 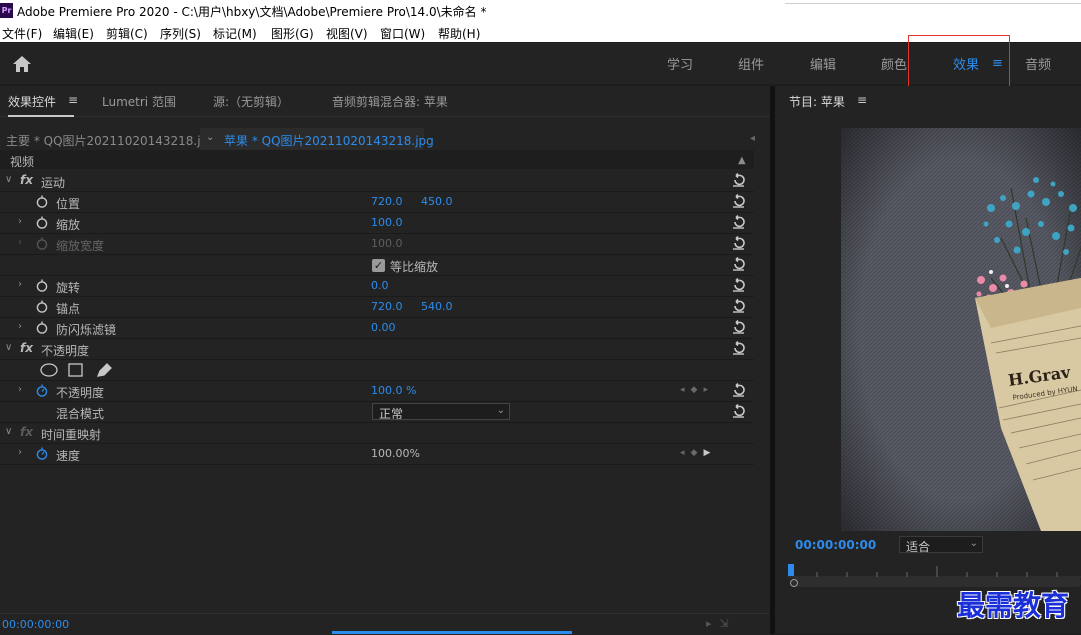 I want to click on tab-effect-controls: 效果控件, so click(x=41, y=105).